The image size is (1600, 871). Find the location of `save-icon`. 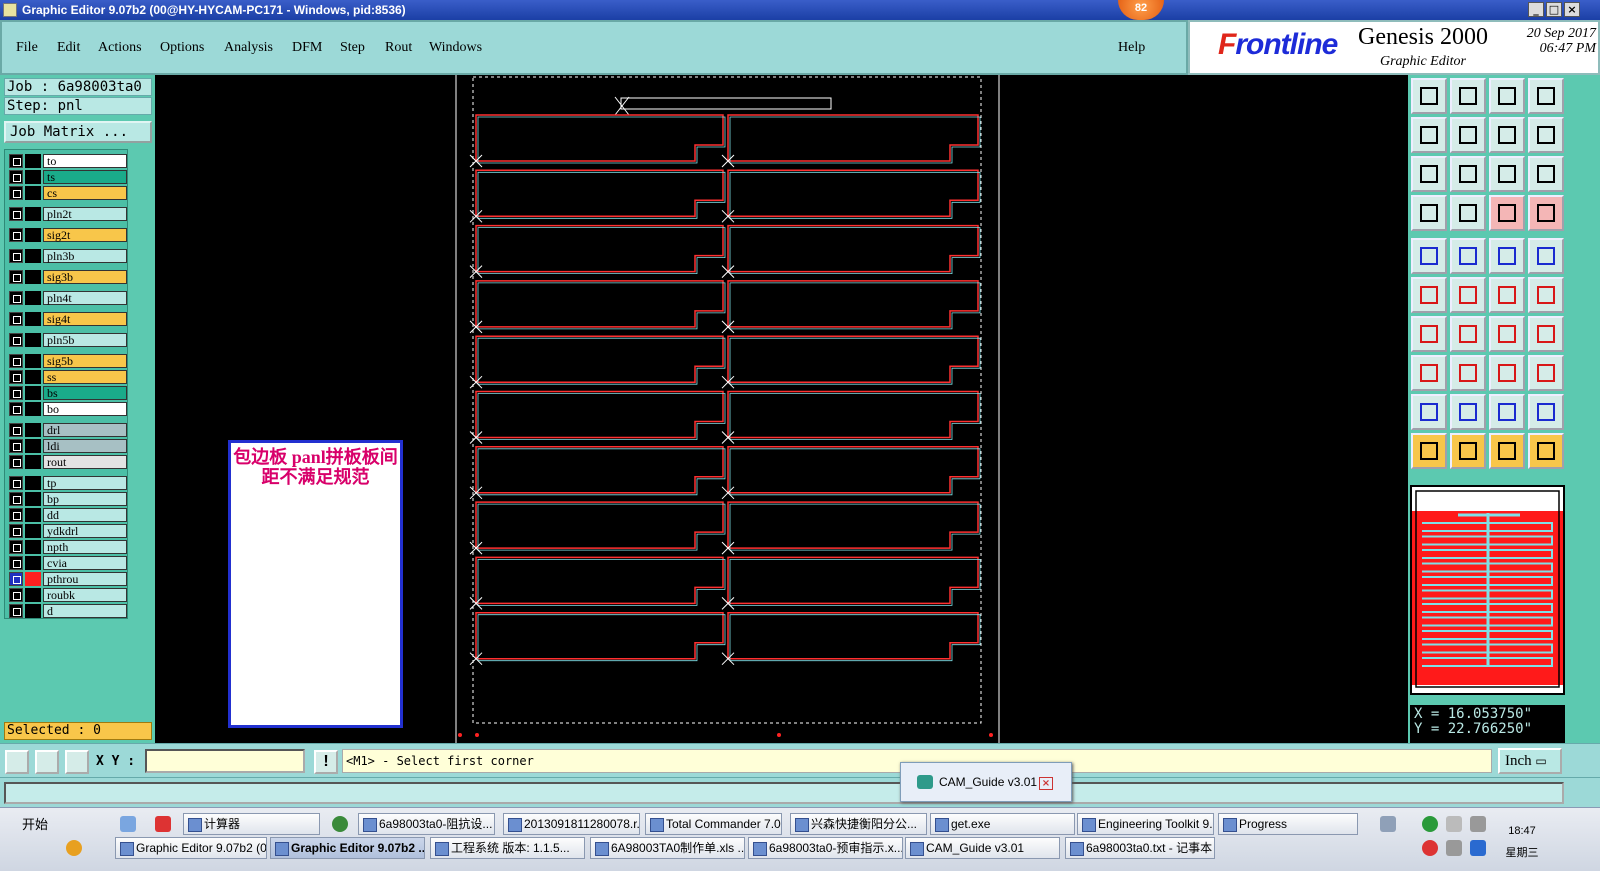

save-icon is located at coordinates (1468, 96).